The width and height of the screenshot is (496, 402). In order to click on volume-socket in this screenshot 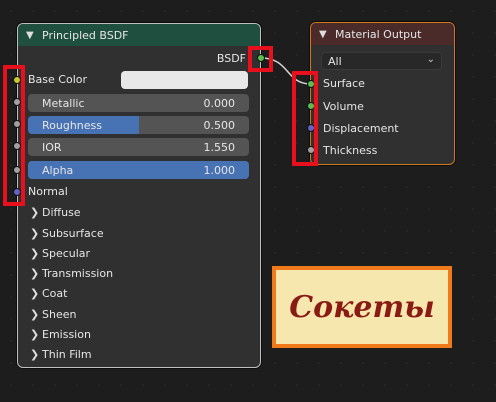, I will do `click(311, 106)`.